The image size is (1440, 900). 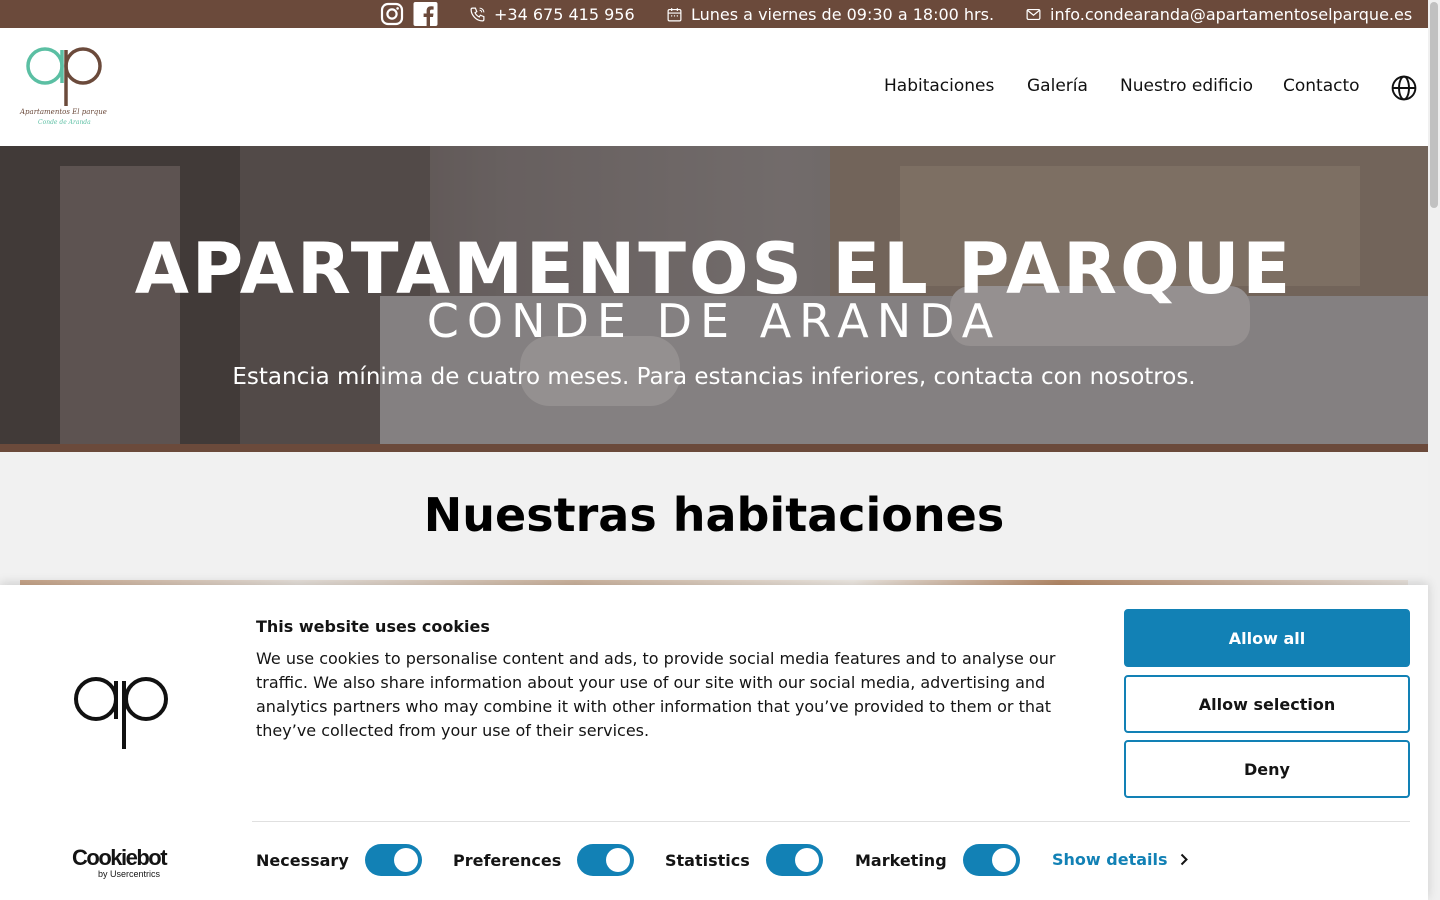 I want to click on toggle-marketing: Marketing, so click(x=937, y=860).